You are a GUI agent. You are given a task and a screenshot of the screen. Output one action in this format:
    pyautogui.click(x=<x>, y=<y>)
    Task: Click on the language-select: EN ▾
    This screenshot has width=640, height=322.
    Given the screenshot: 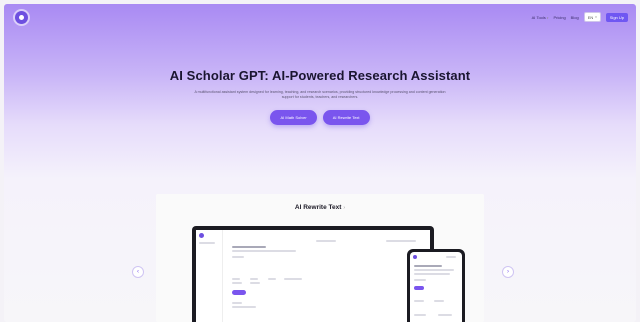 What is the action you would take?
    pyautogui.click(x=592, y=17)
    